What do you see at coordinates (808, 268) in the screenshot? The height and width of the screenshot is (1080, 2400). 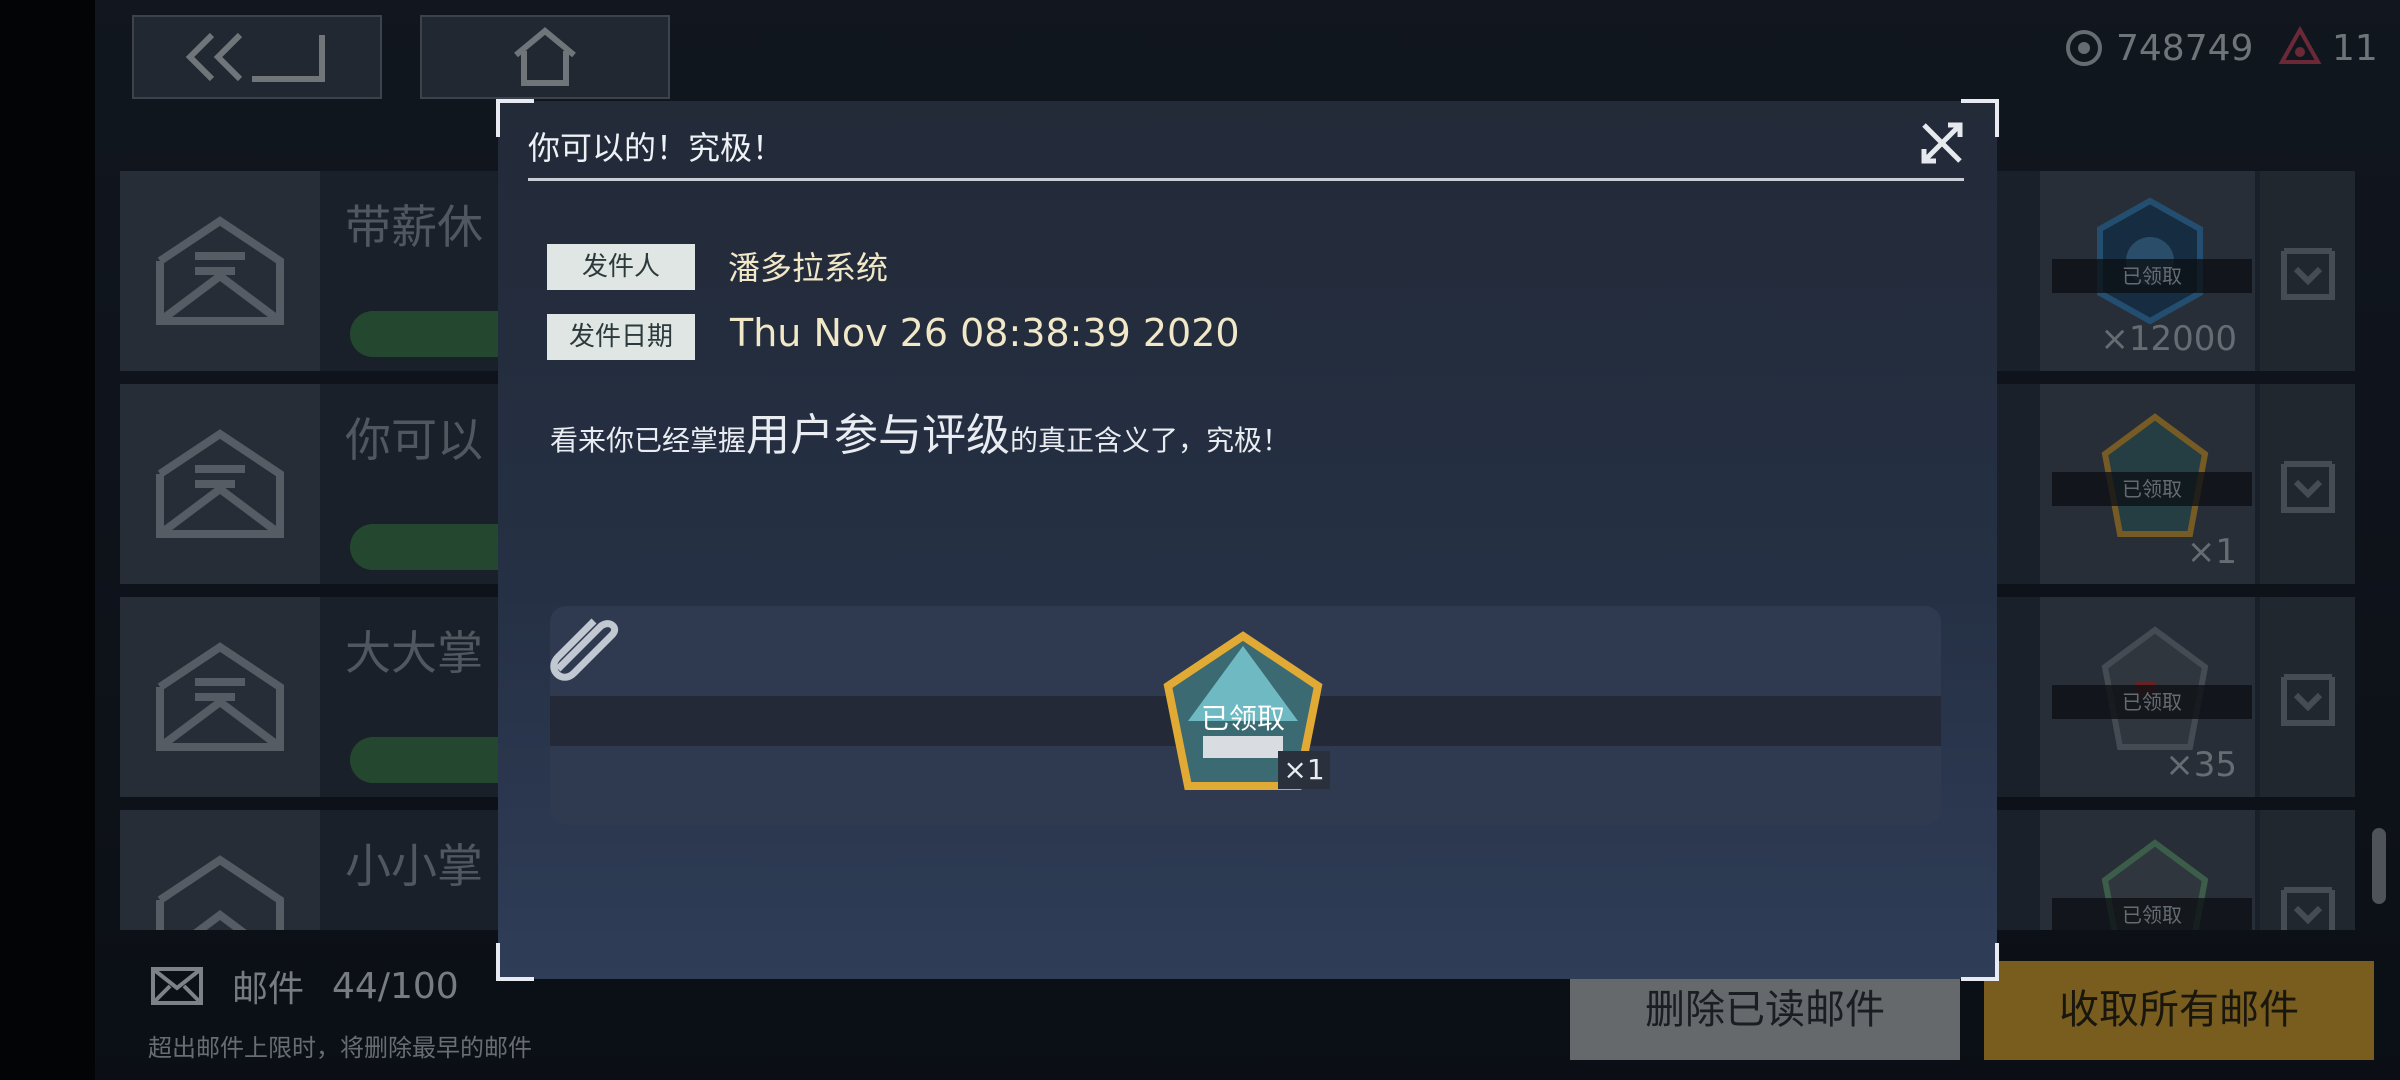 I see `sender-value: 潘多拉系统` at bounding box center [808, 268].